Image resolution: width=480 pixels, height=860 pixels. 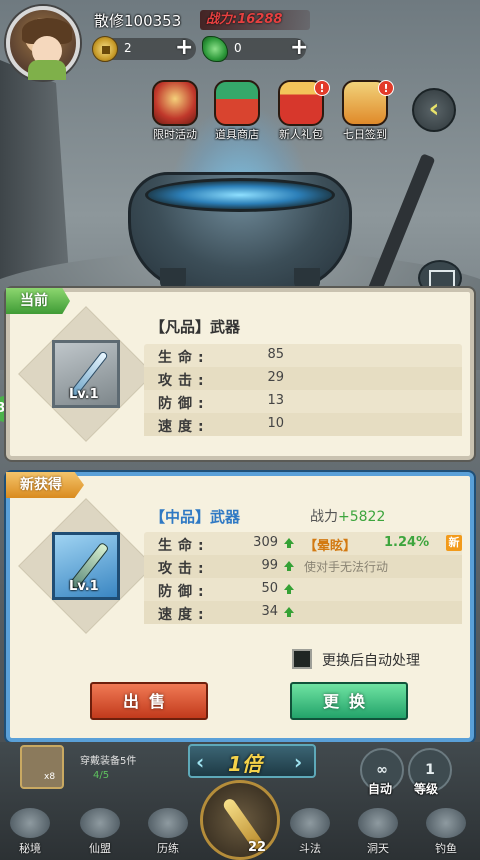 What do you see at coordinates (101, 775) in the screenshot?
I see `task-progress: 4/5` at bounding box center [101, 775].